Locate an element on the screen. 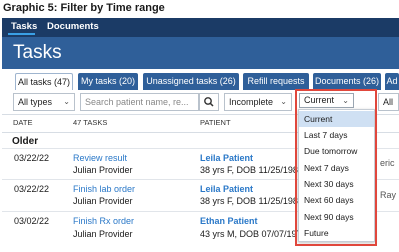 Image resolution: width=399 pixels, height=252 pixels. tab-all-tasks: All tasks (47) is located at coordinates (44, 81).